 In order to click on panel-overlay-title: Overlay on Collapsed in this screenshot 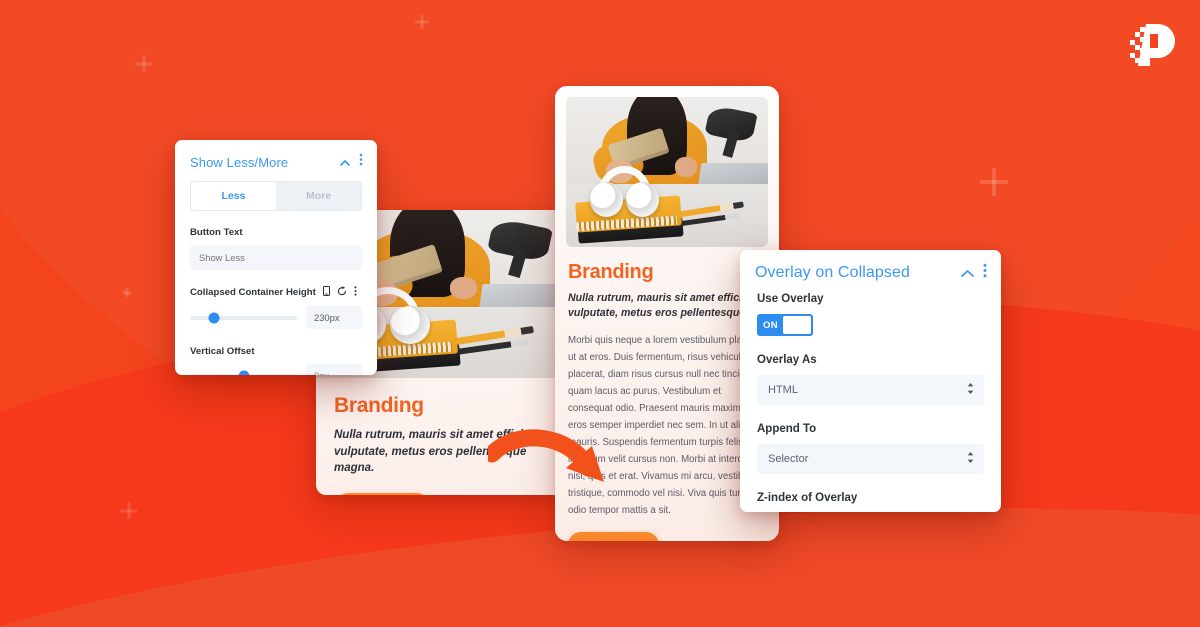, I will do `click(832, 272)`.